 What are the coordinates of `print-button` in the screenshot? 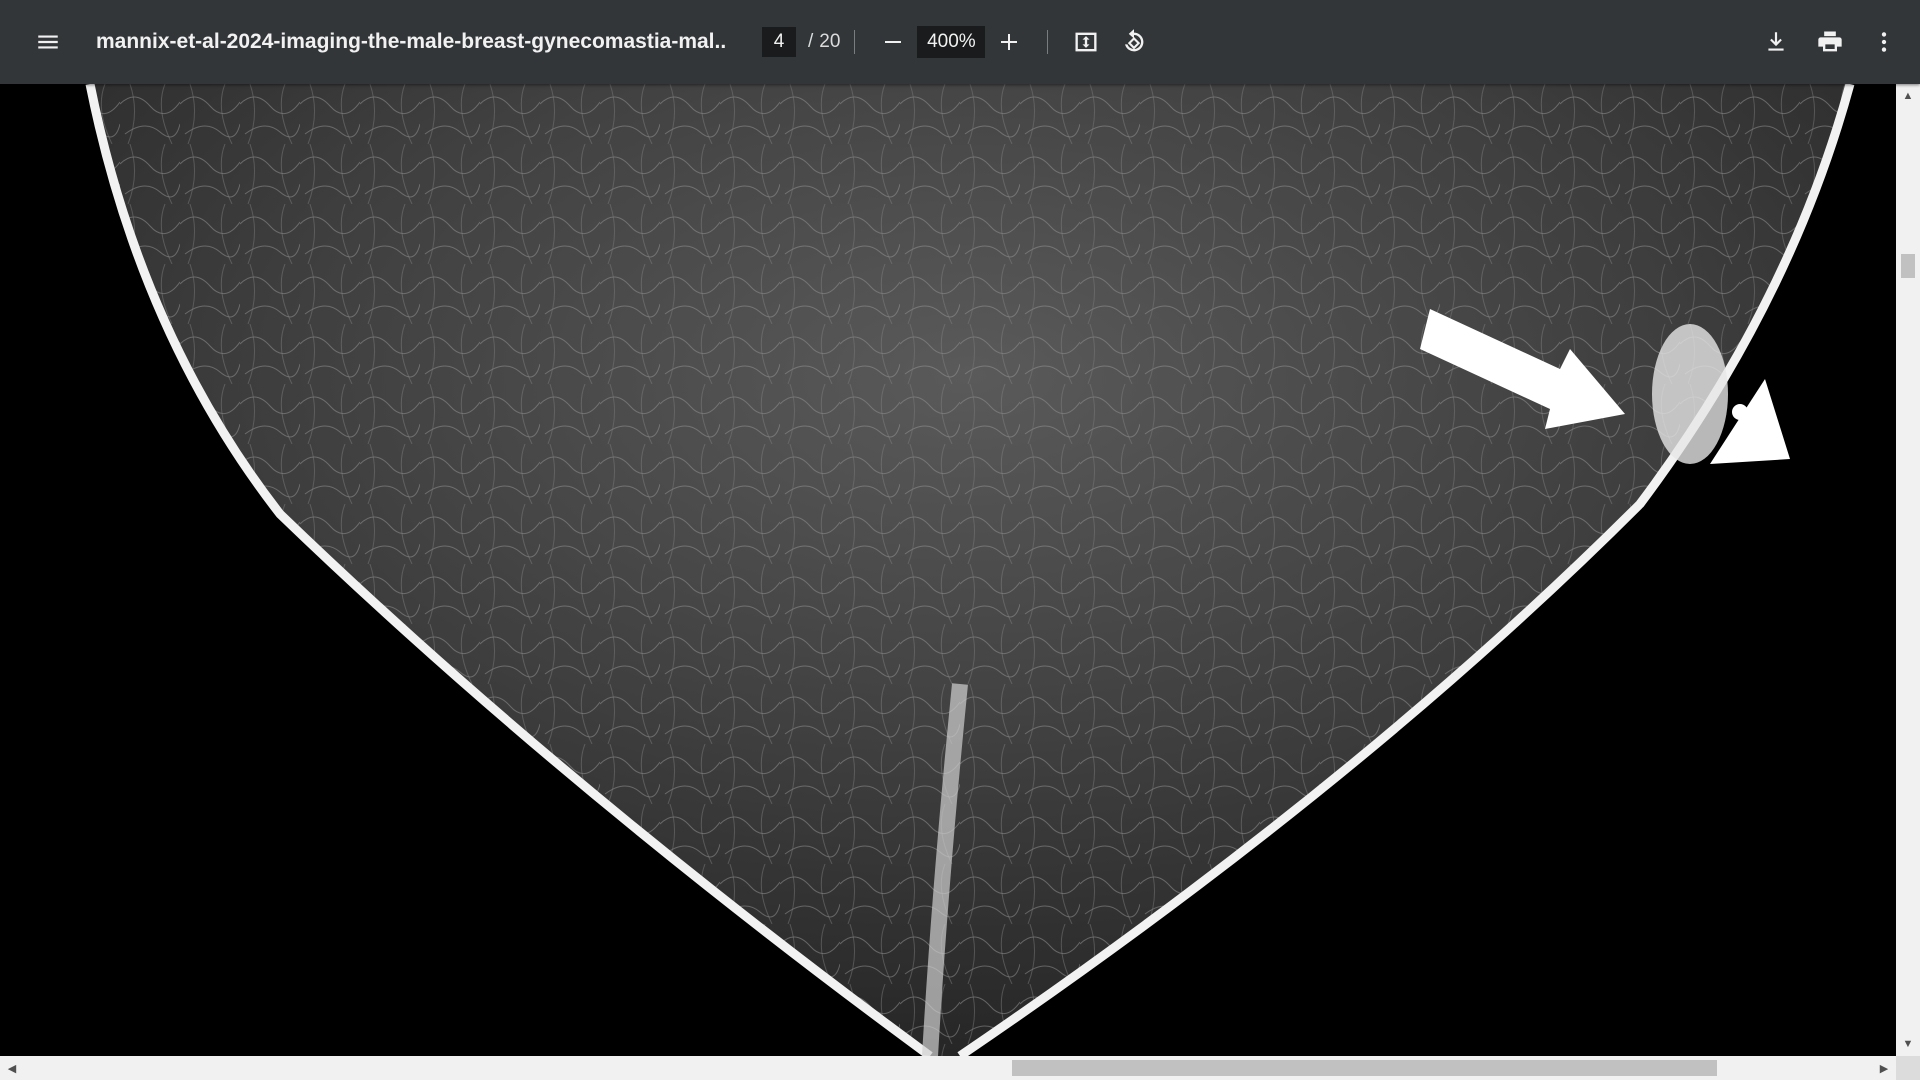 It's located at (1830, 42).